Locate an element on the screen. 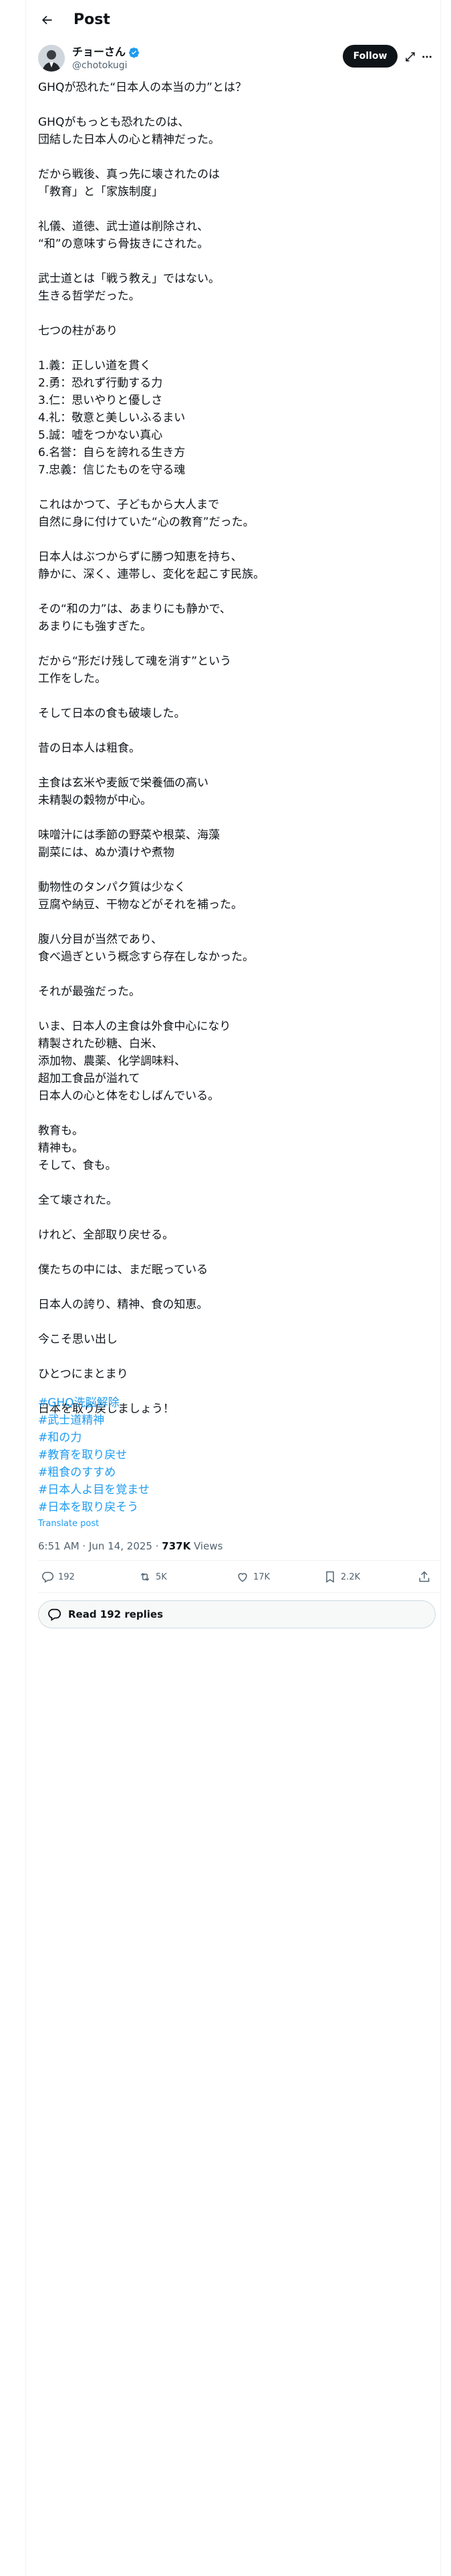  read-replies-button: Read 192 replies is located at coordinates (237, 1614).